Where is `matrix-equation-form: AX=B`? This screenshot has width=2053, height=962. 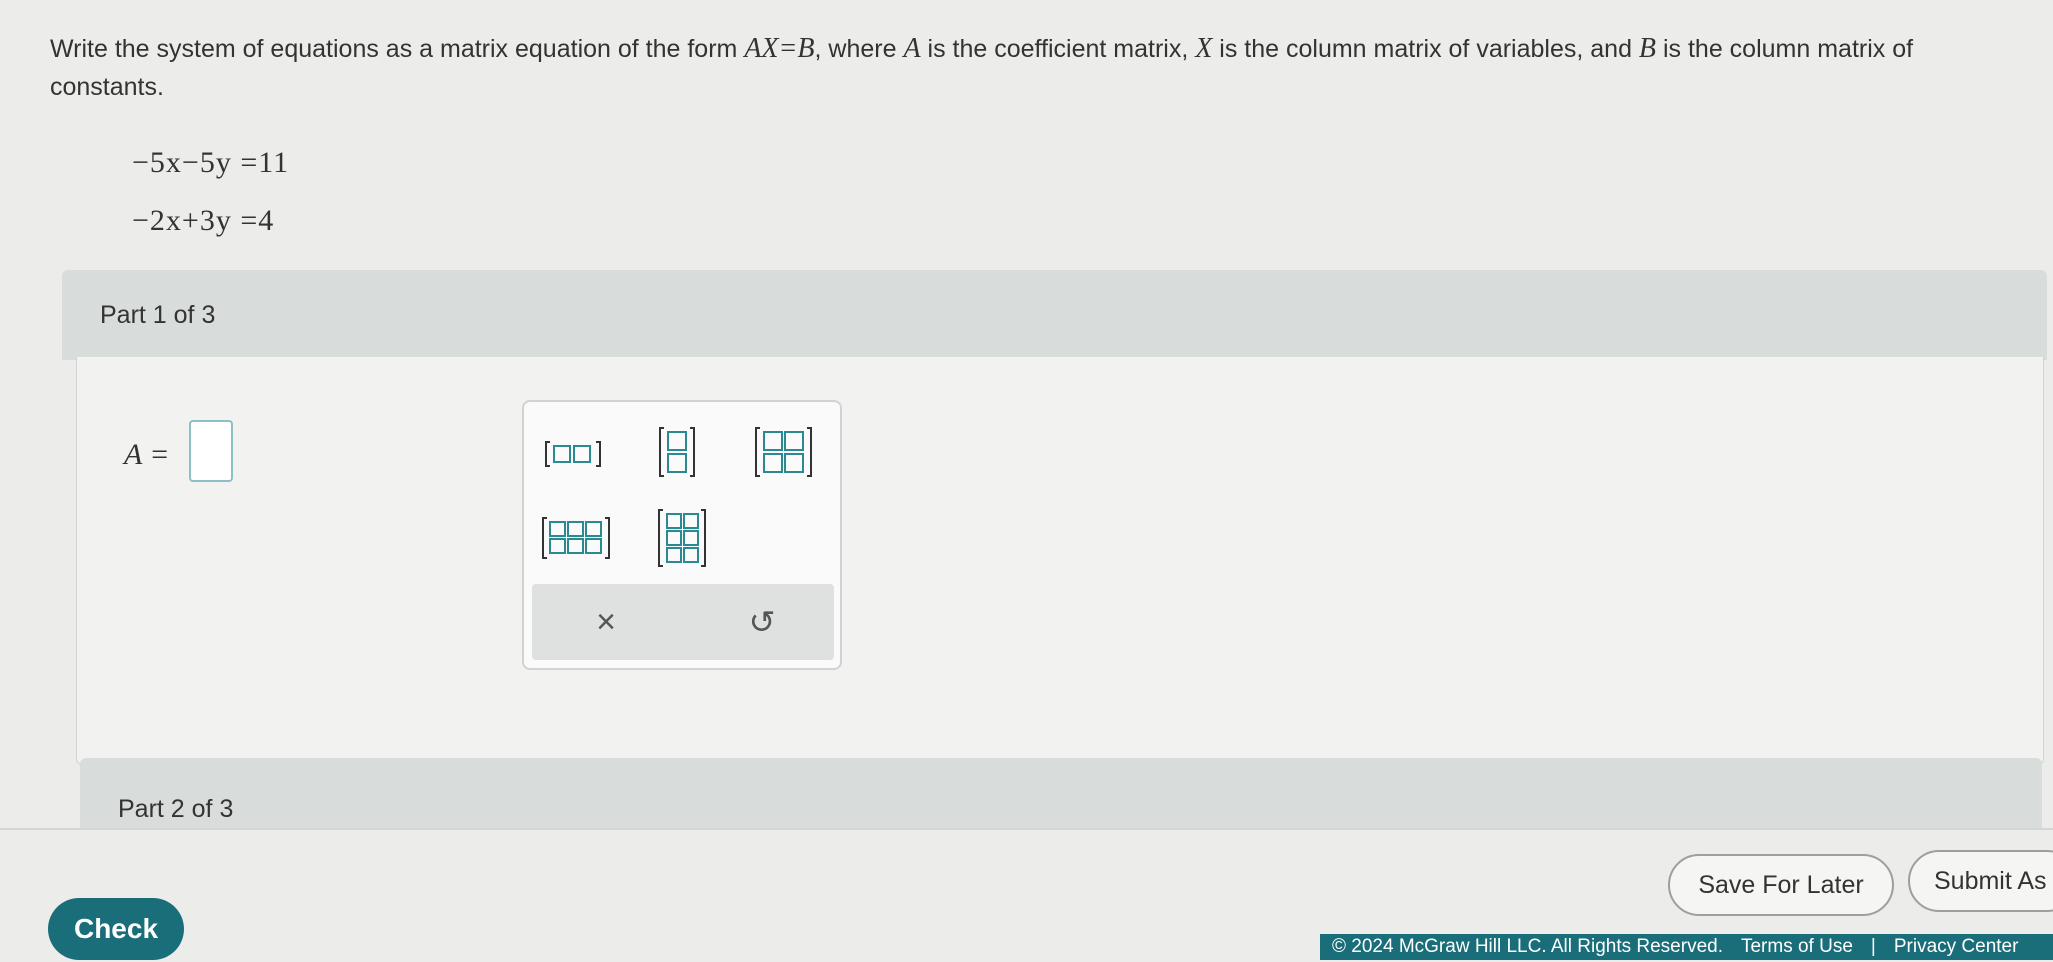 matrix-equation-form: AX=B is located at coordinates (779, 48).